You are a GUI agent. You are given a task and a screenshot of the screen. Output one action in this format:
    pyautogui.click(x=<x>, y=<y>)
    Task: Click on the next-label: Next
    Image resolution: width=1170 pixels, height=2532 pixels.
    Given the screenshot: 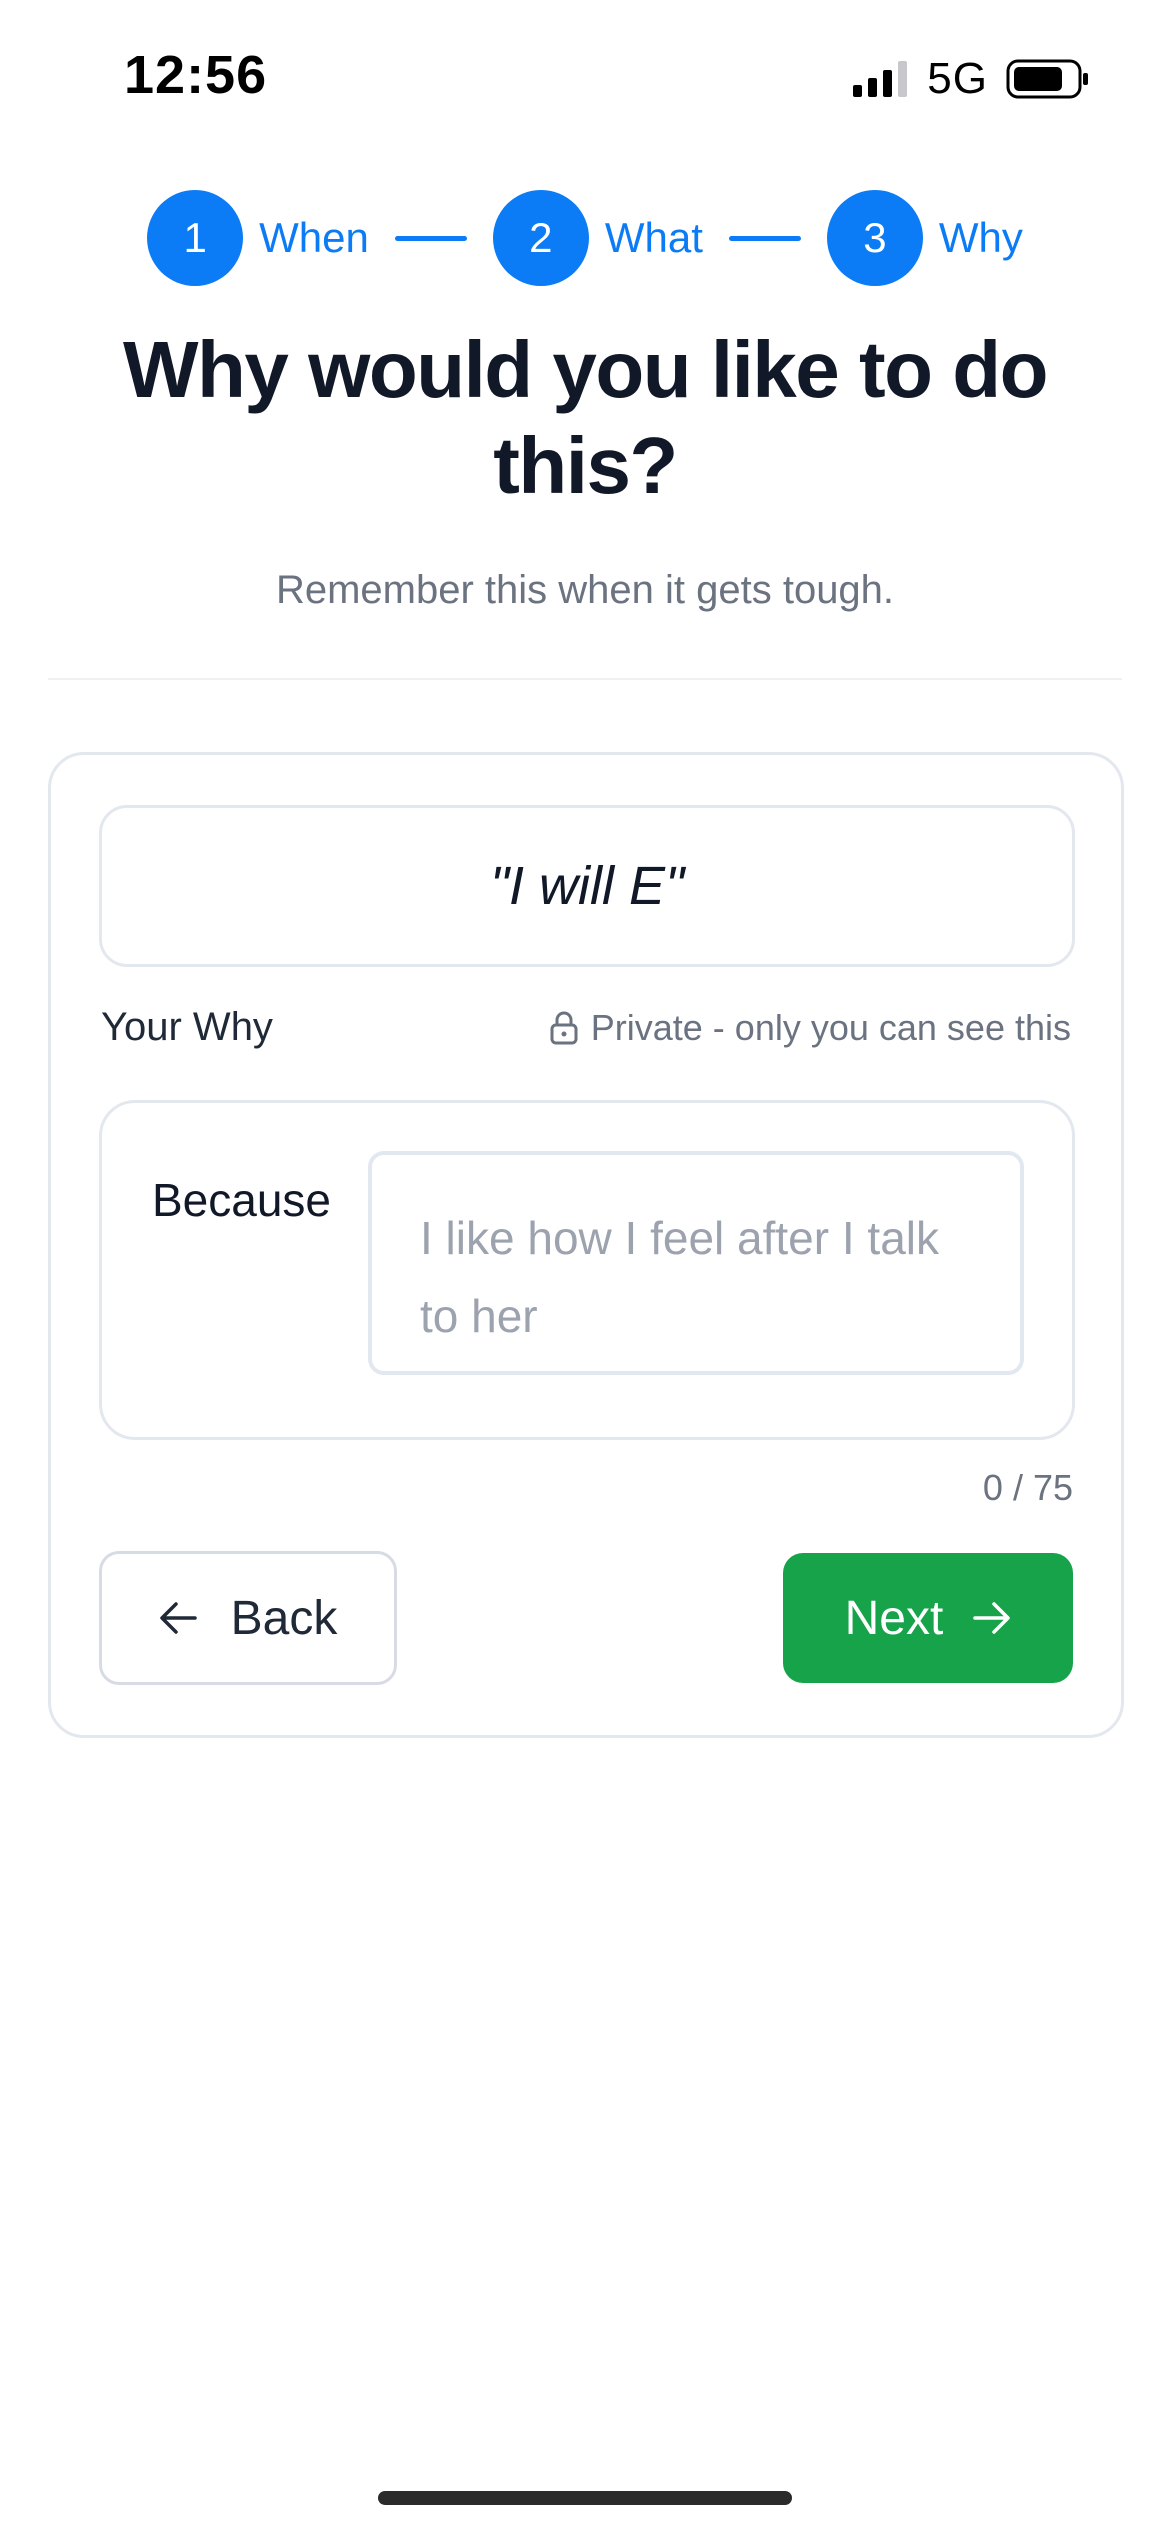 What is the action you would take?
    pyautogui.click(x=894, y=1618)
    